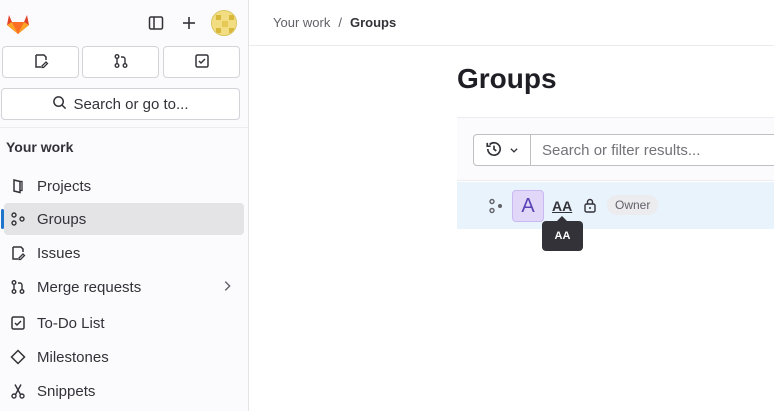 The width and height of the screenshot is (774, 411). I want to click on todo-list-button, so click(201, 62).